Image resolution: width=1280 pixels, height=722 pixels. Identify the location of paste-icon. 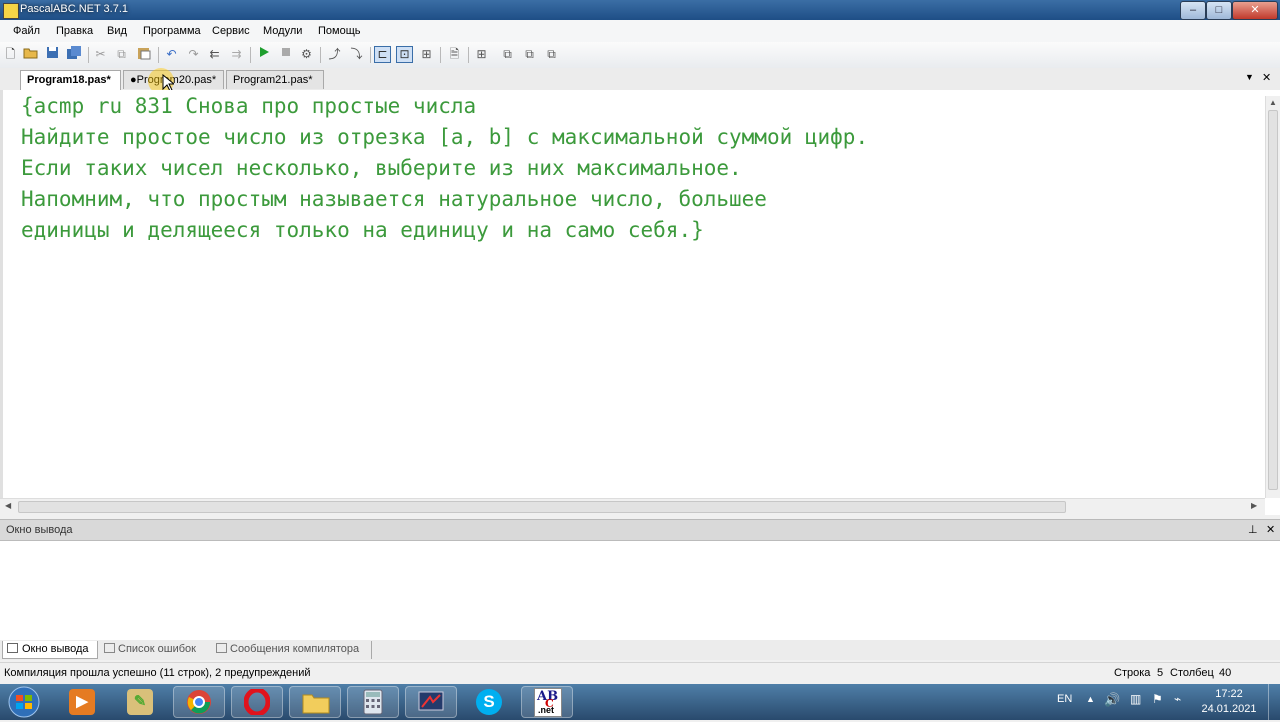
(143, 54).